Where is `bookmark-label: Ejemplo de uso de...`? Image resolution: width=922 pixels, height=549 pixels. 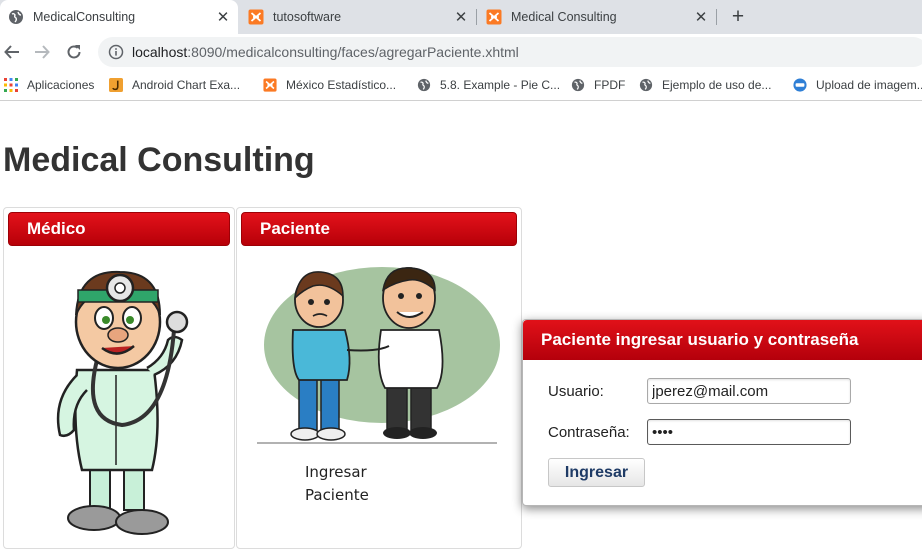 bookmark-label: Ejemplo de uso de... is located at coordinates (717, 85).